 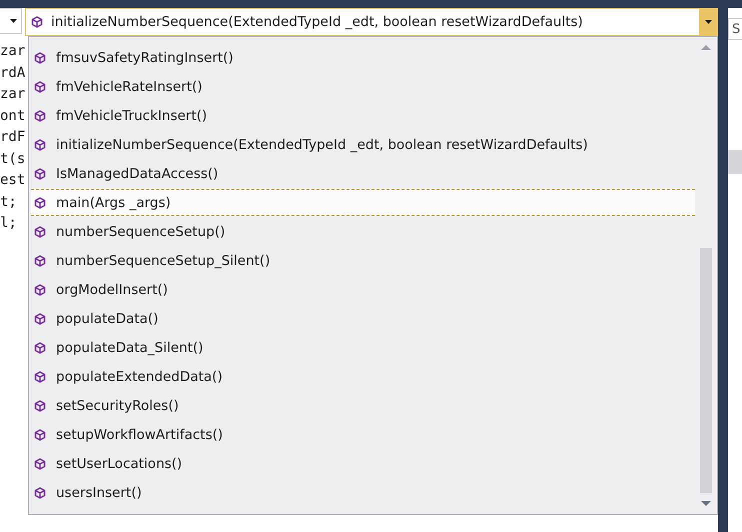 I want to click on member-item: orgModelInsert(), so click(x=363, y=289).